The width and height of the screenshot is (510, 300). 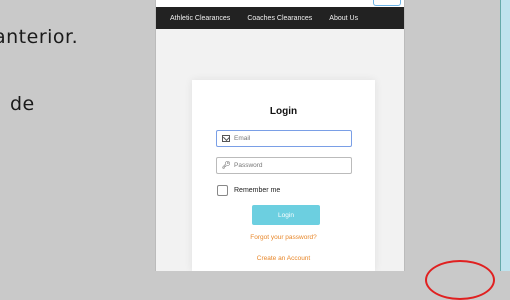 I want to click on remember-me-checkbox, so click(x=222, y=190).